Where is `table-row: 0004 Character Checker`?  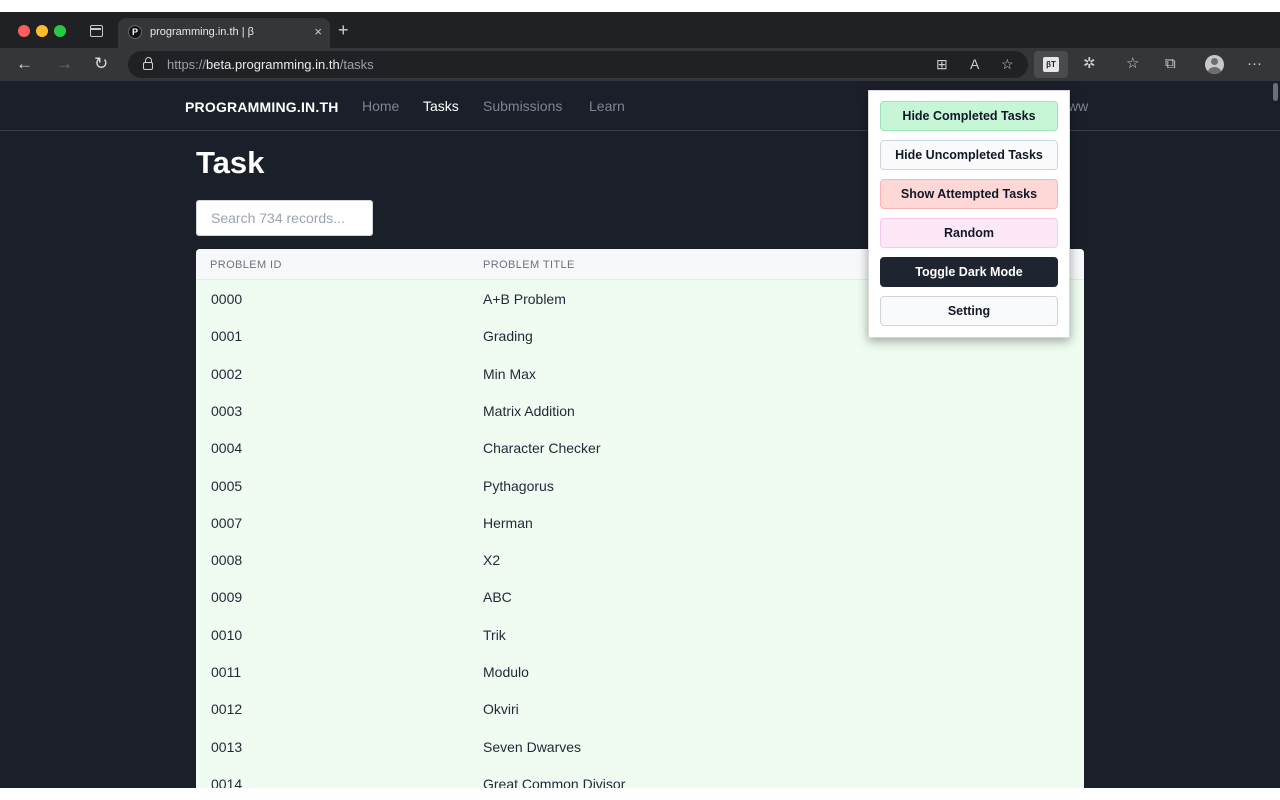
table-row: 0004 Character Checker is located at coordinates (640, 448).